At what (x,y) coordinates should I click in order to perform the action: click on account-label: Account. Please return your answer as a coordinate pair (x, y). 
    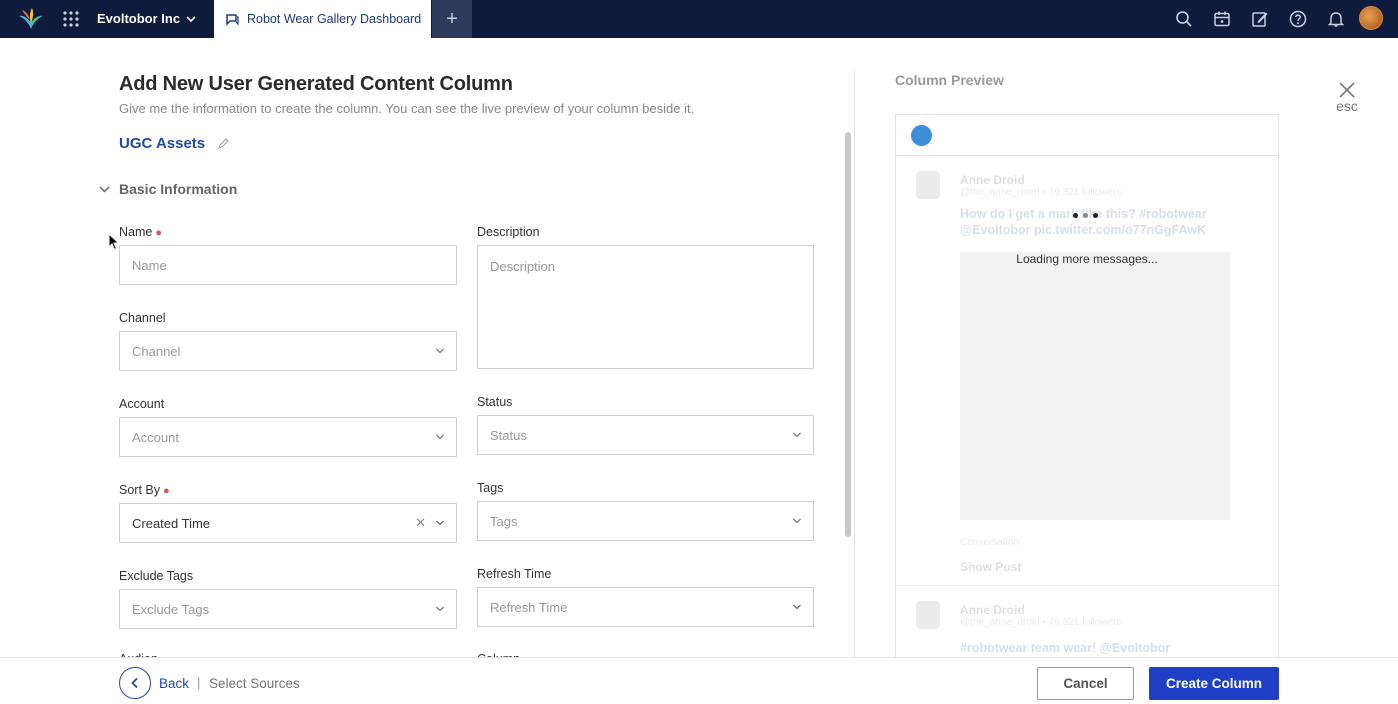
    Looking at the image, I should click on (142, 404).